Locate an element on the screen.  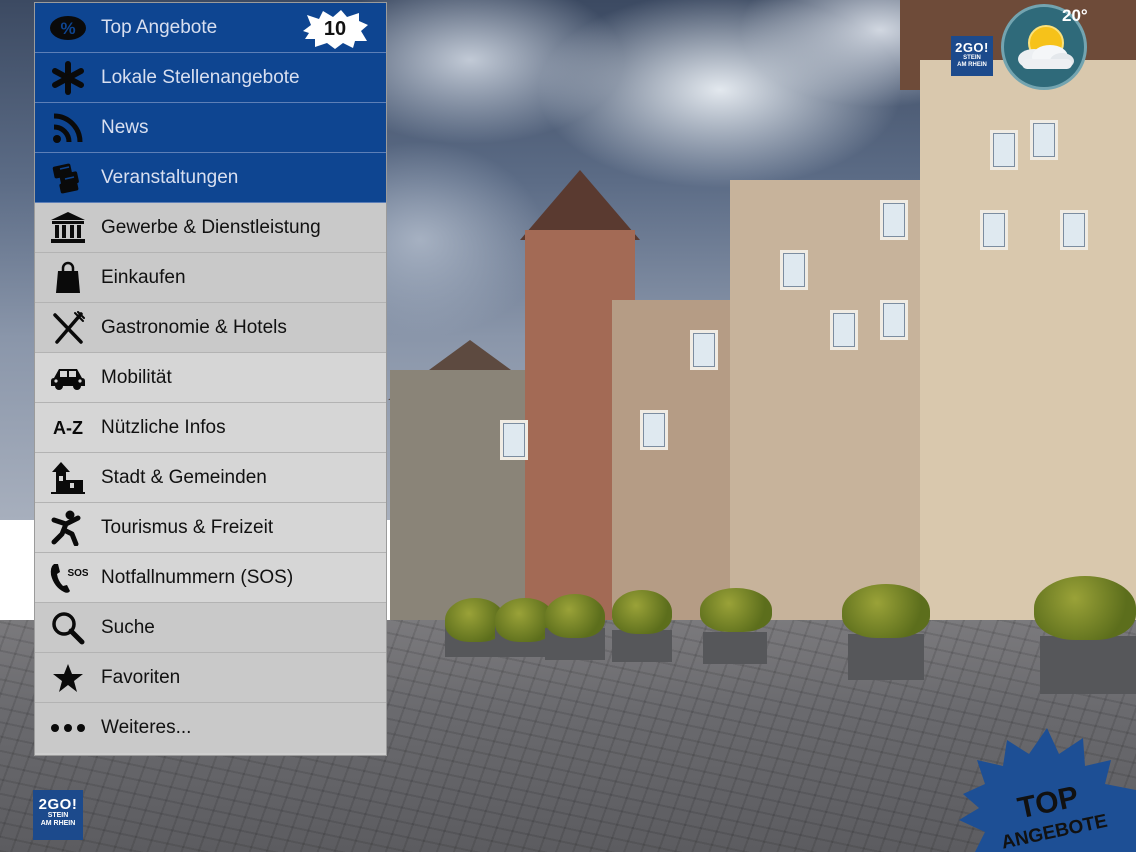
menu-item-einkaufen: Einkaufen is located at coordinates (210, 278).